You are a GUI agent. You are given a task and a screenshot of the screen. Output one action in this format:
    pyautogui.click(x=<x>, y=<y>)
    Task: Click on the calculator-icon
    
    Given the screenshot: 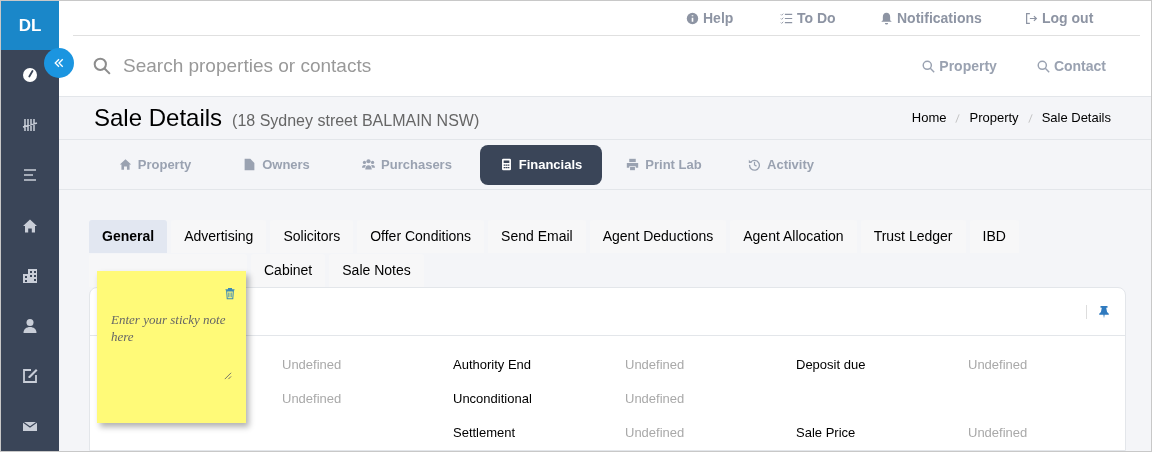 What is the action you would take?
    pyautogui.click(x=506, y=165)
    